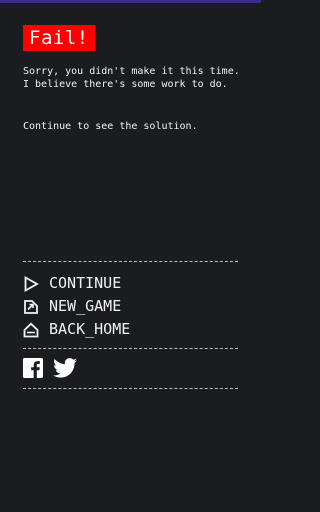 The height and width of the screenshot is (512, 320). I want to click on social-share, so click(50, 368).